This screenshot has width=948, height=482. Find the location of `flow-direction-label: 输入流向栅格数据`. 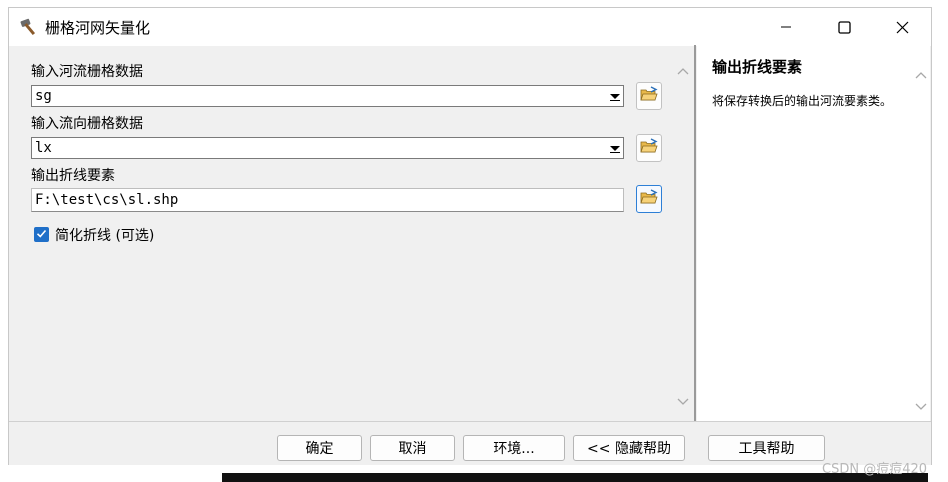

flow-direction-label: 输入流向栅格数据 is located at coordinates (87, 124).